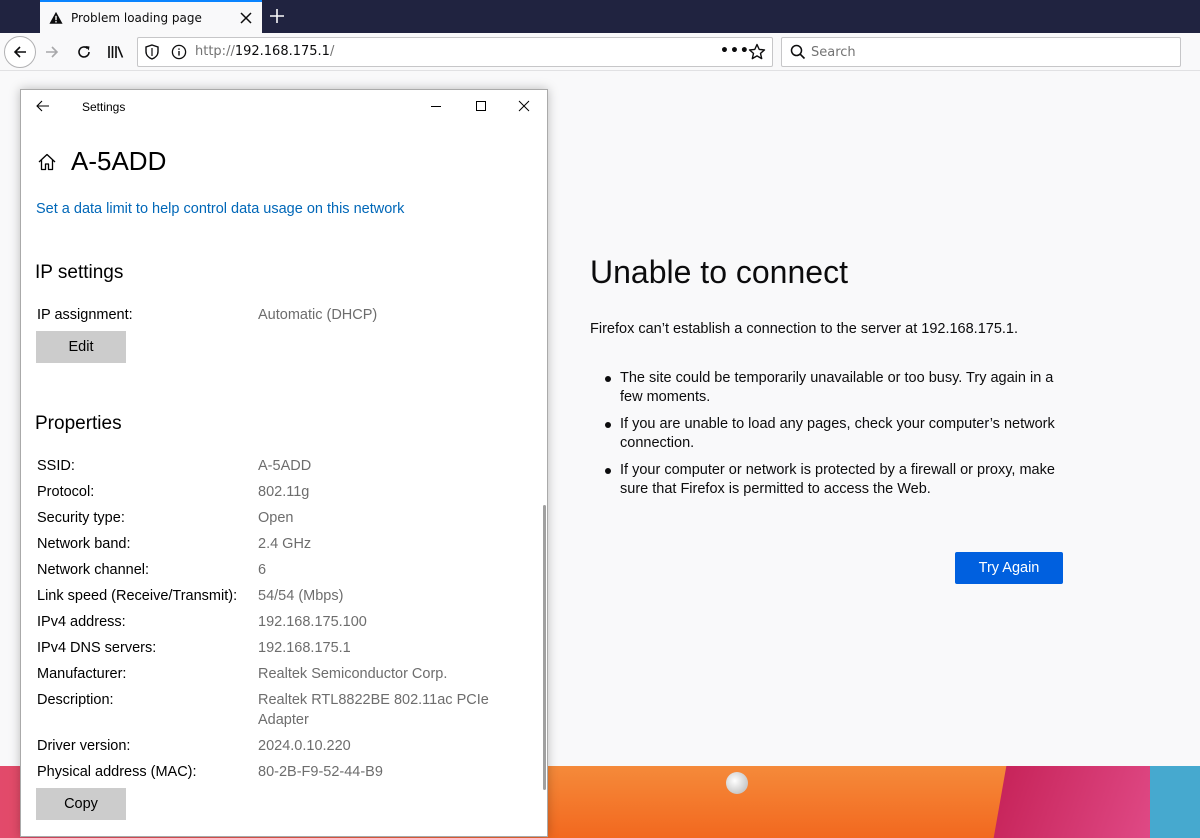 The image size is (1200, 838). I want to click on tab-problem-loading-page: Problem loading page, so click(151, 16).